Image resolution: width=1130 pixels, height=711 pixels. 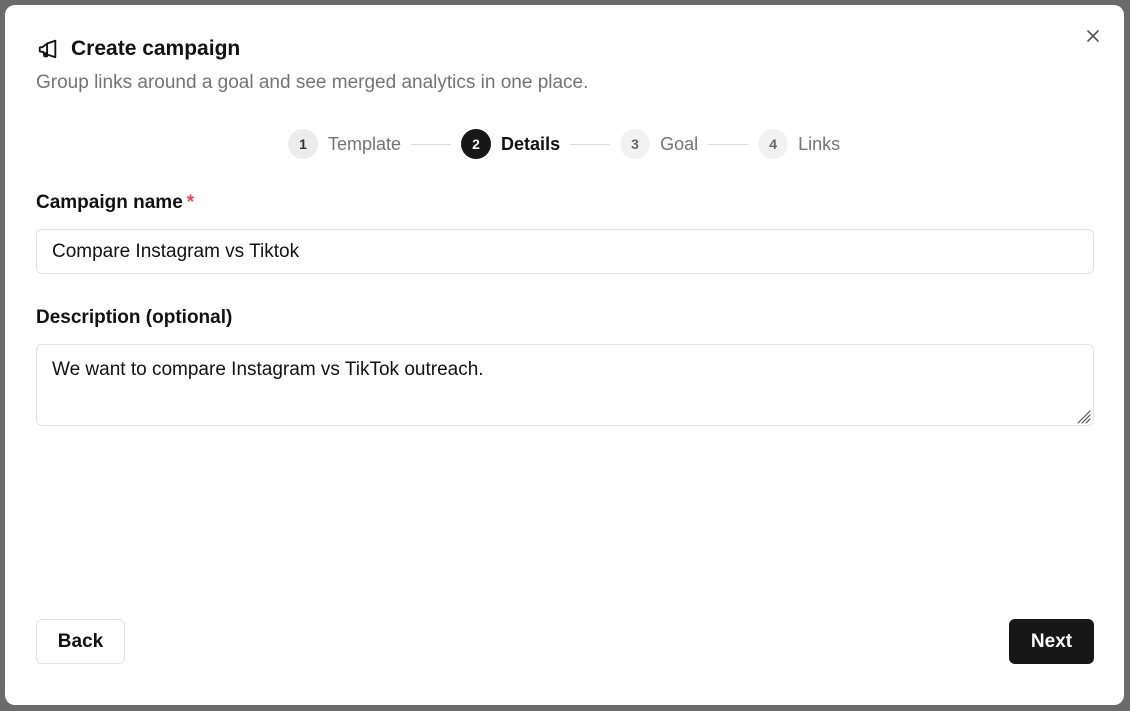 What do you see at coordinates (1051, 641) in the screenshot?
I see `next-button: Next` at bounding box center [1051, 641].